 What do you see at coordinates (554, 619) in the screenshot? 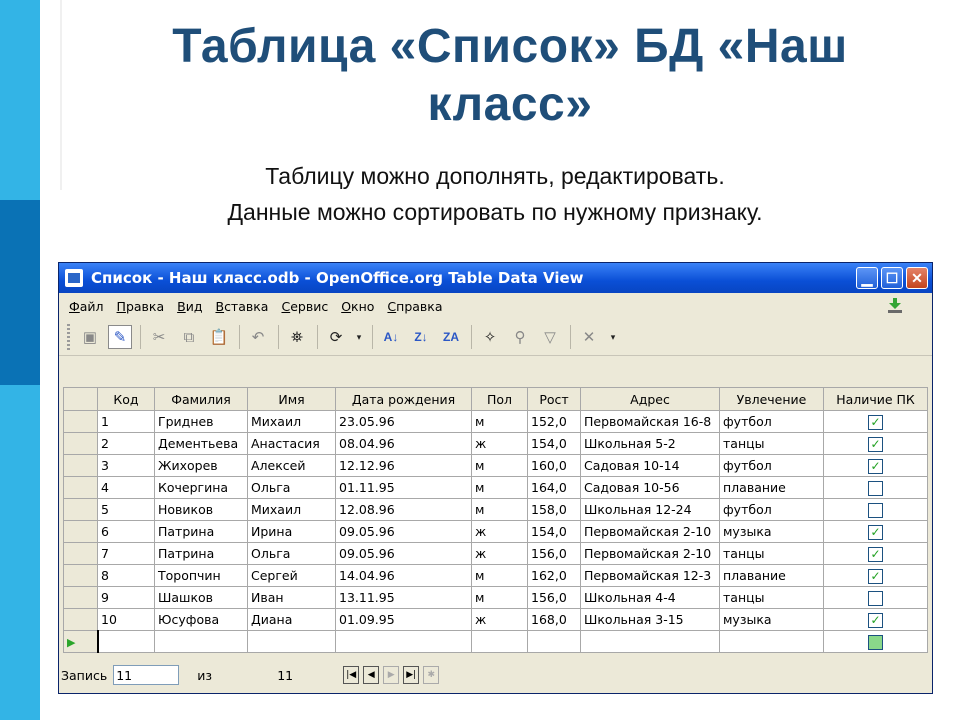
I see `table-cell-height: 168,0` at bounding box center [554, 619].